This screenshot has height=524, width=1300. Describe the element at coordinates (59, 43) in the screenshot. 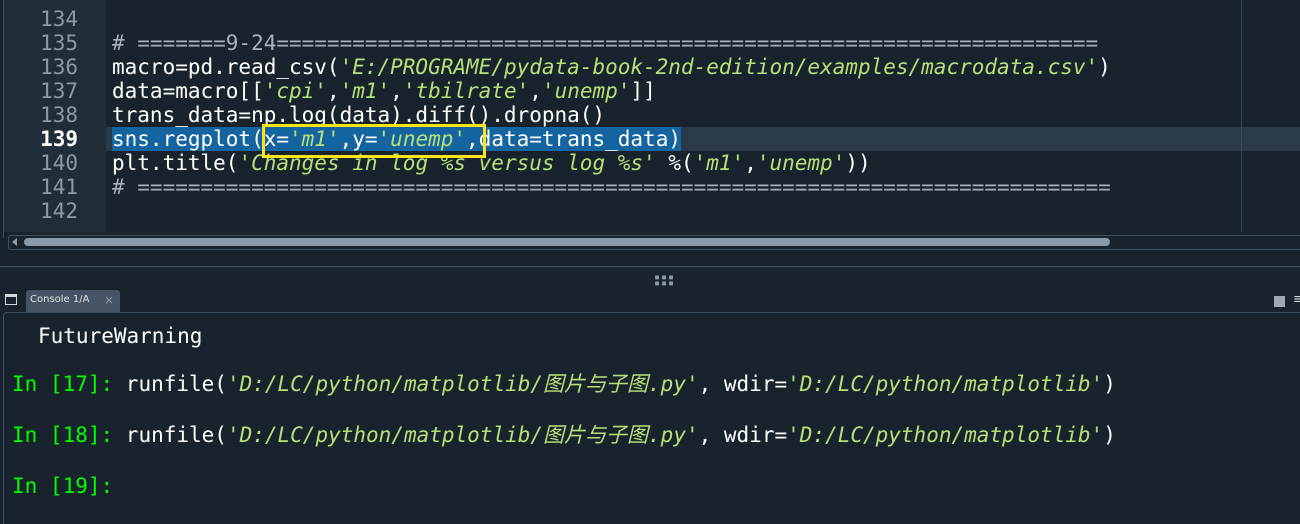

I see `line-number: 135` at that location.